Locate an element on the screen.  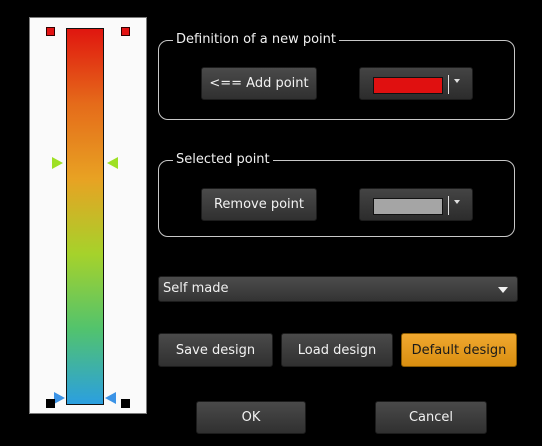
new-point-group: Definition of a new point <== Add point is located at coordinates (336, 76).